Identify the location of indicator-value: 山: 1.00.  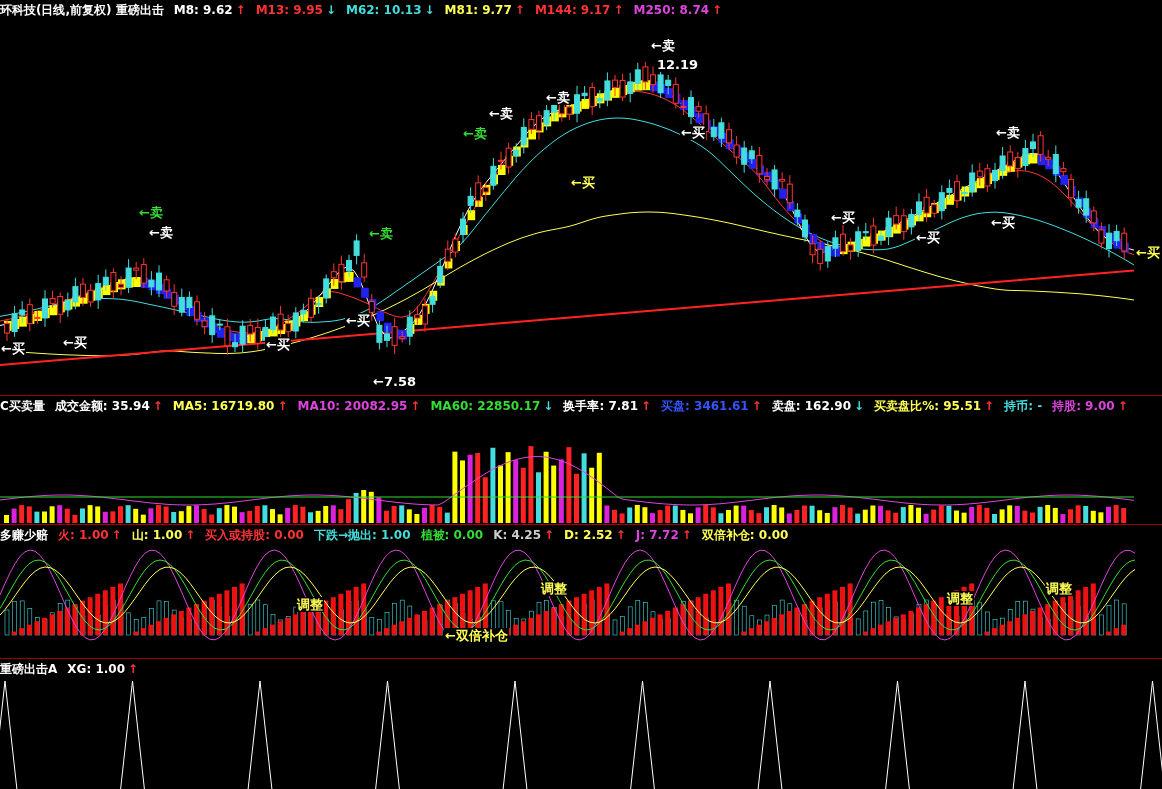
(157, 535).